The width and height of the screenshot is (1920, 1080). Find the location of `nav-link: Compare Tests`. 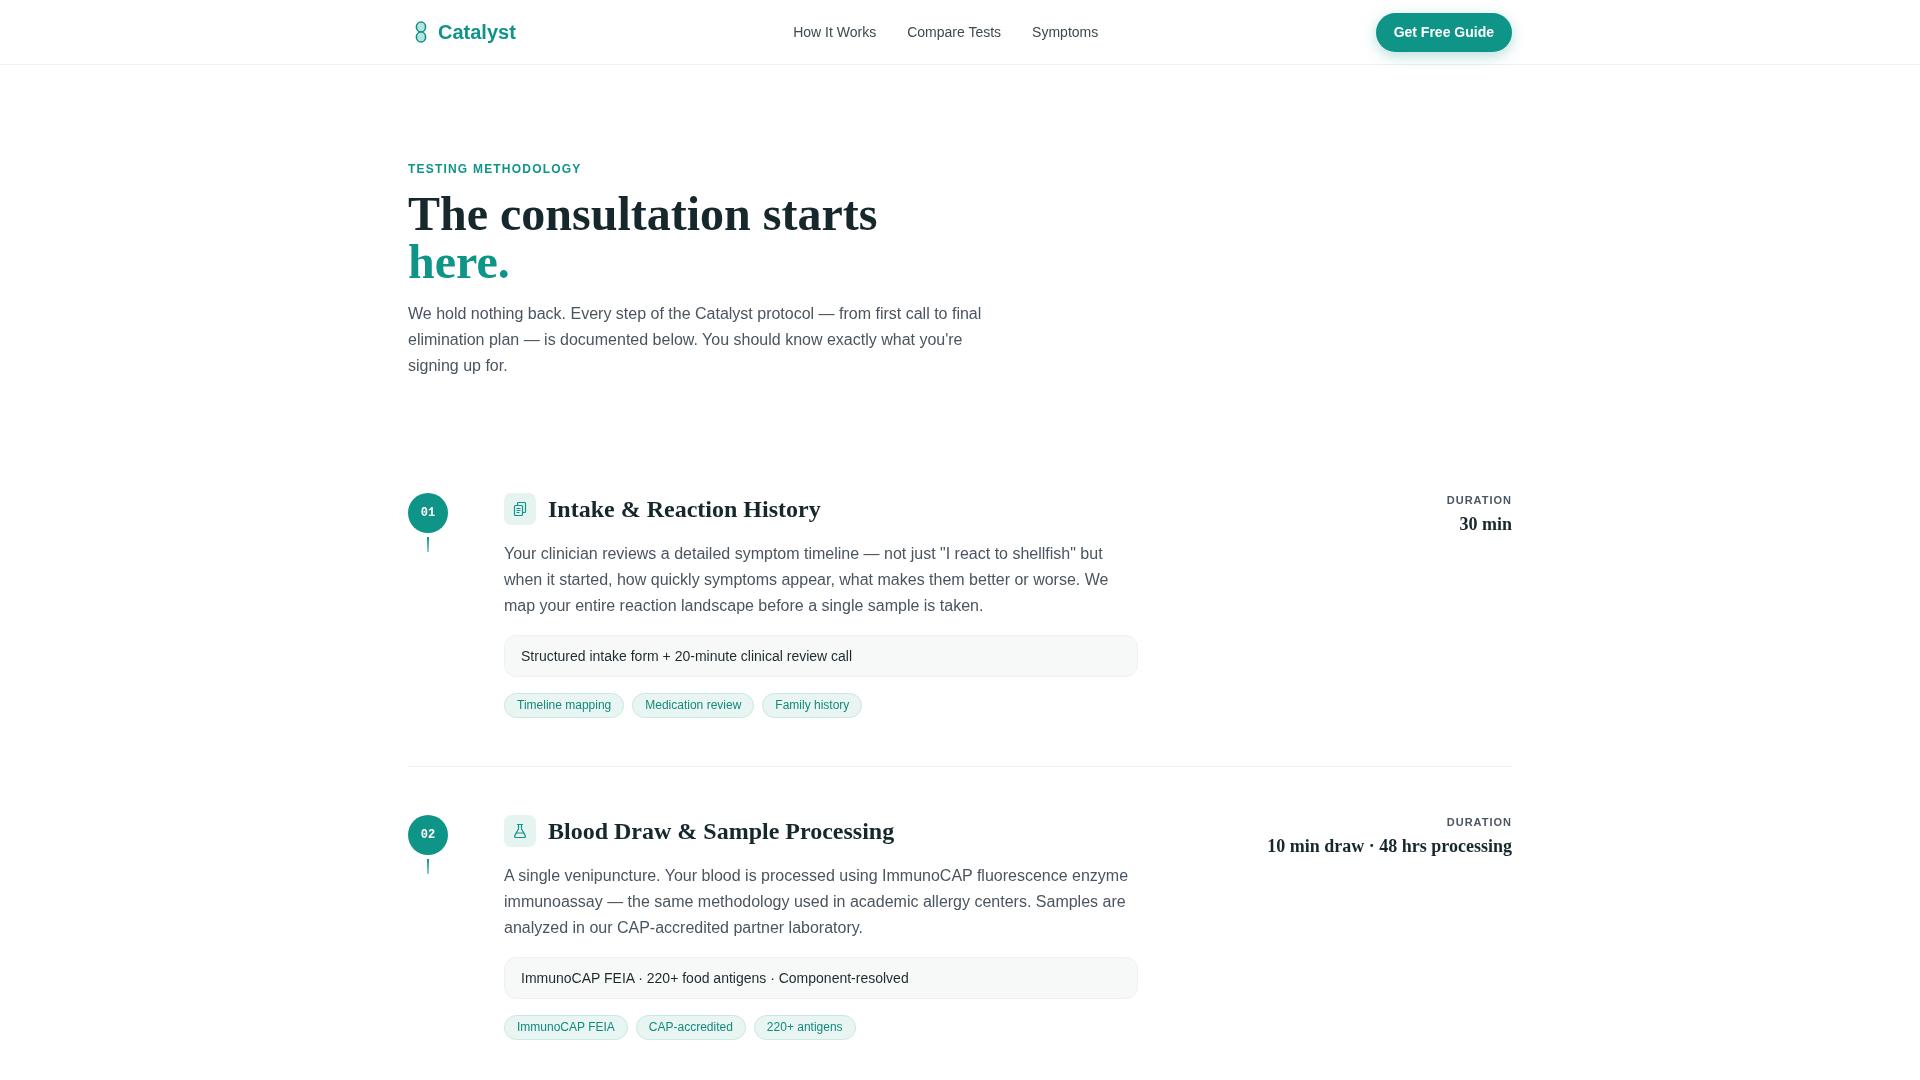

nav-link: Compare Tests is located at coordinates (954, 32).